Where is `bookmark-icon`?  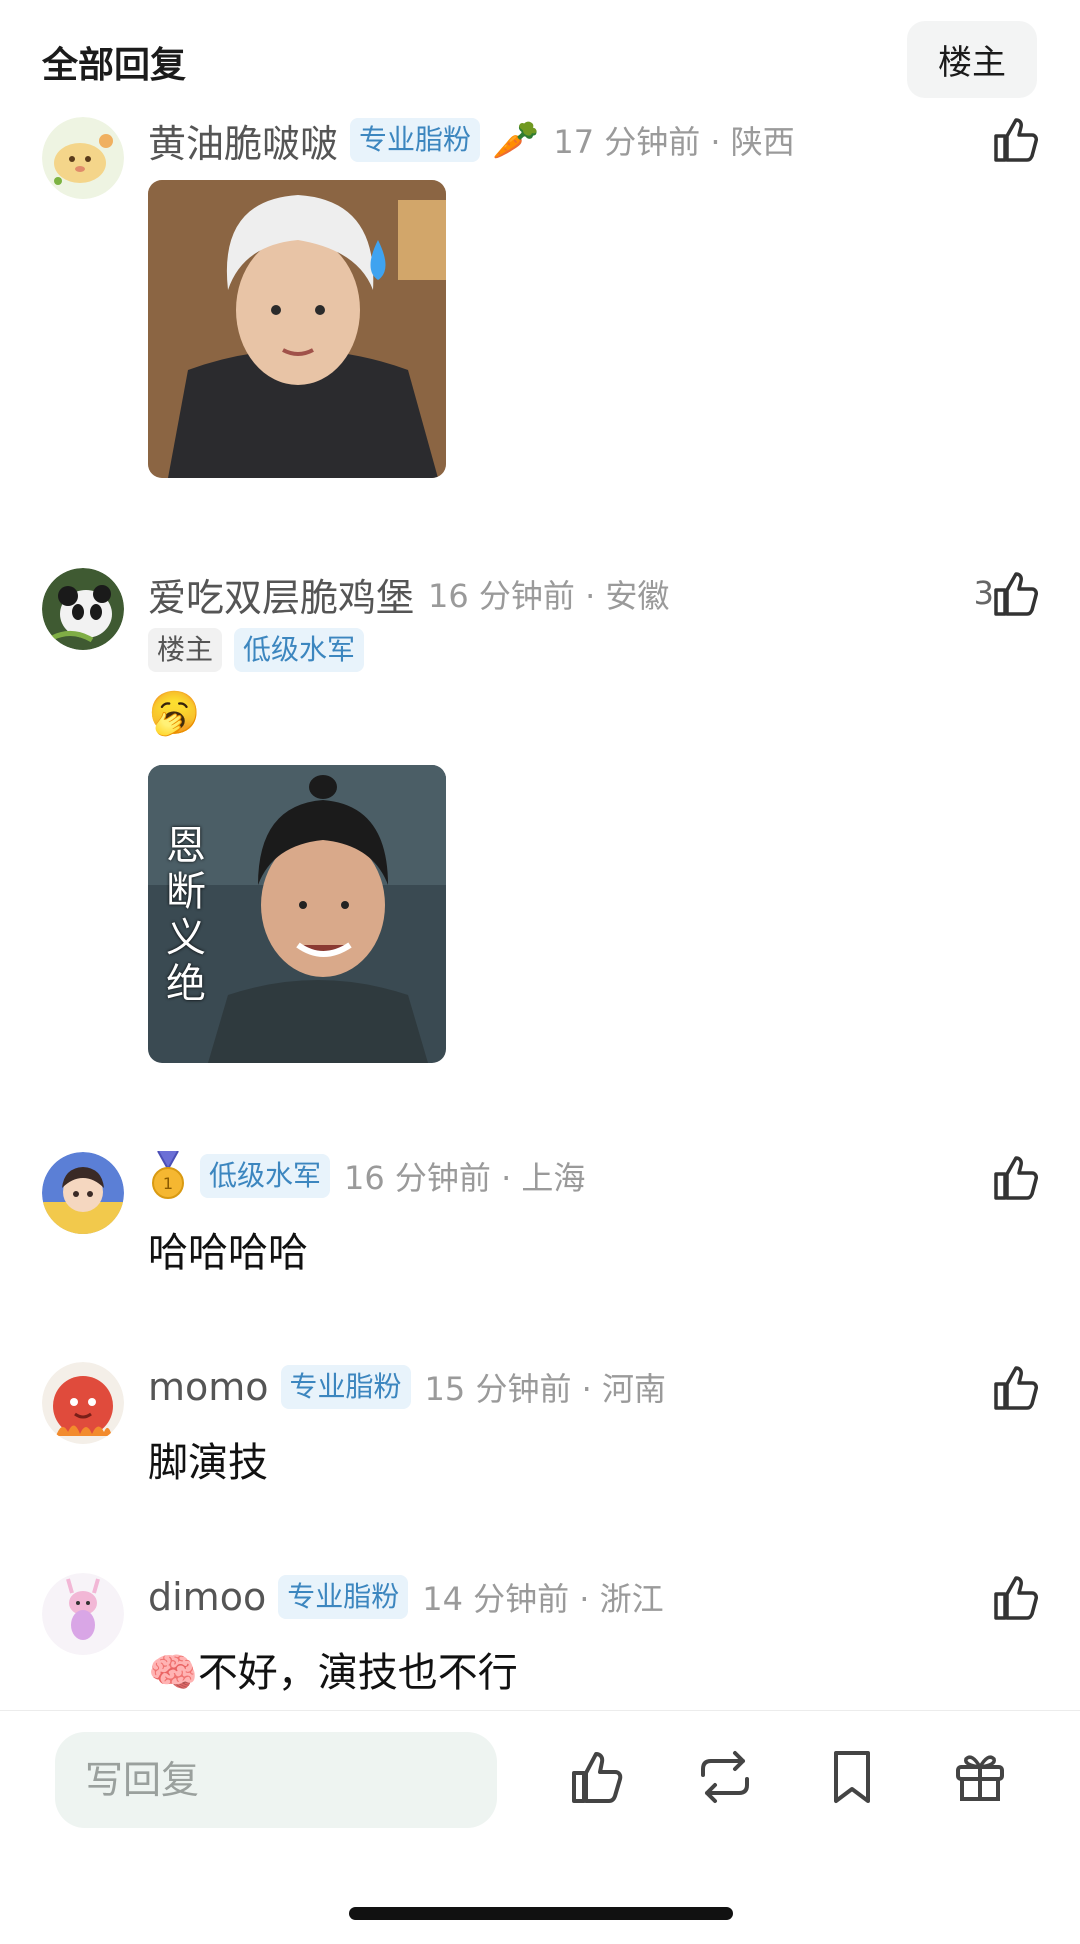
bookmark-icon is located at coordinates (852, 1777).